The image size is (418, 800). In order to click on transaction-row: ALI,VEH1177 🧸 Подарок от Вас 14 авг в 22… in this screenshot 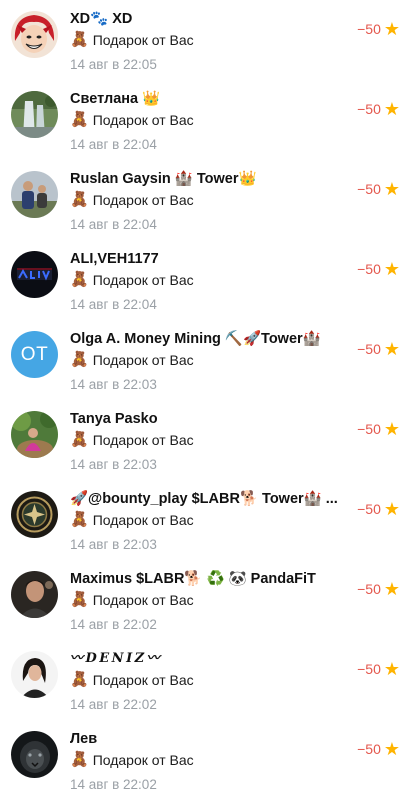, I will do `click(209, 280)`.